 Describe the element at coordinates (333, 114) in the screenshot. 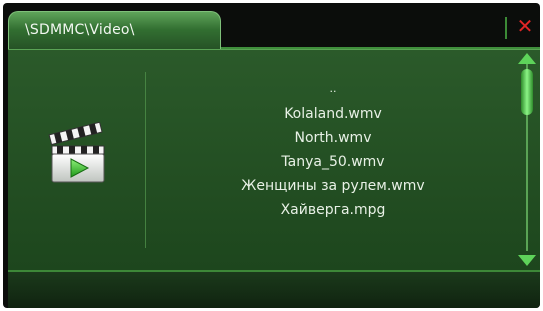

I see `list-item: Kolaland.wmv` at that location.